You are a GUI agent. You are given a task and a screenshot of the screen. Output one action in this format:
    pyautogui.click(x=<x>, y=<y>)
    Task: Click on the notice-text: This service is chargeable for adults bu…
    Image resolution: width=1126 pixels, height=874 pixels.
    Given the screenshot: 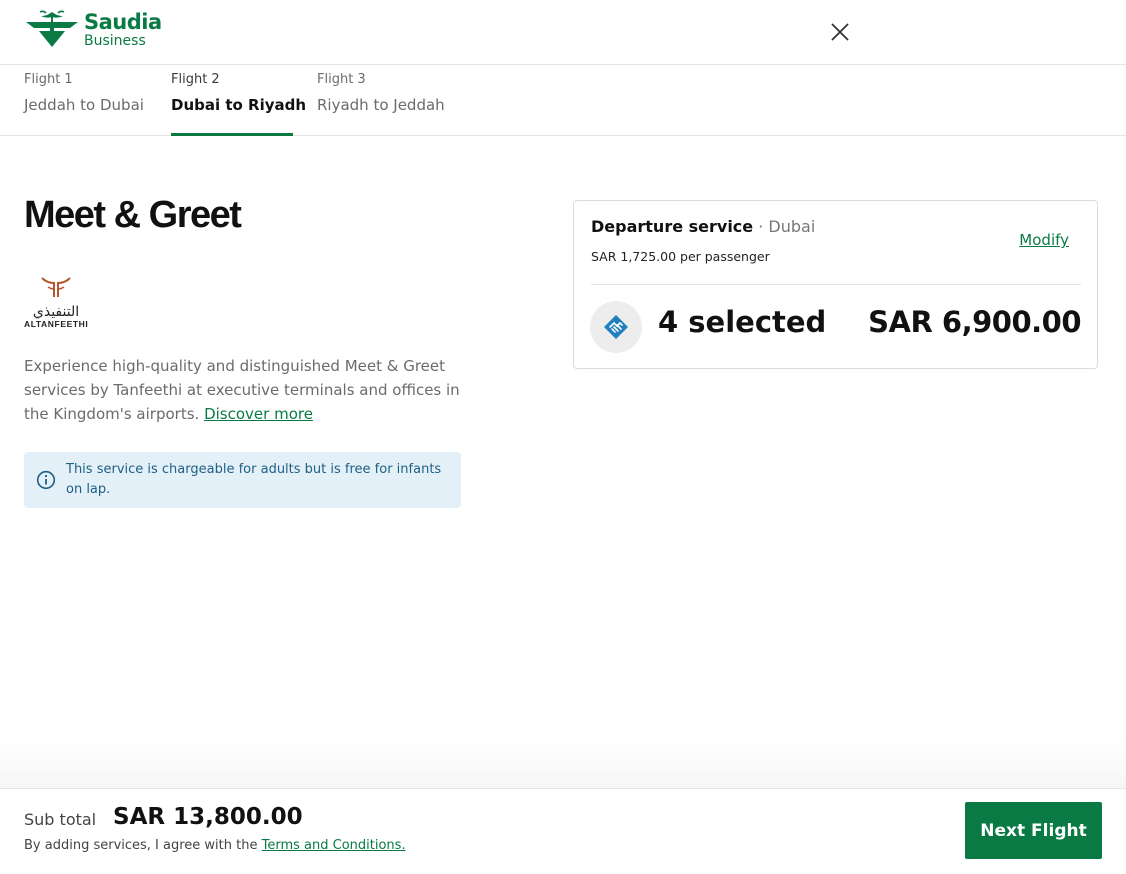 What is the action you would take?
    pyautogui.click(x=254, y=479)
    